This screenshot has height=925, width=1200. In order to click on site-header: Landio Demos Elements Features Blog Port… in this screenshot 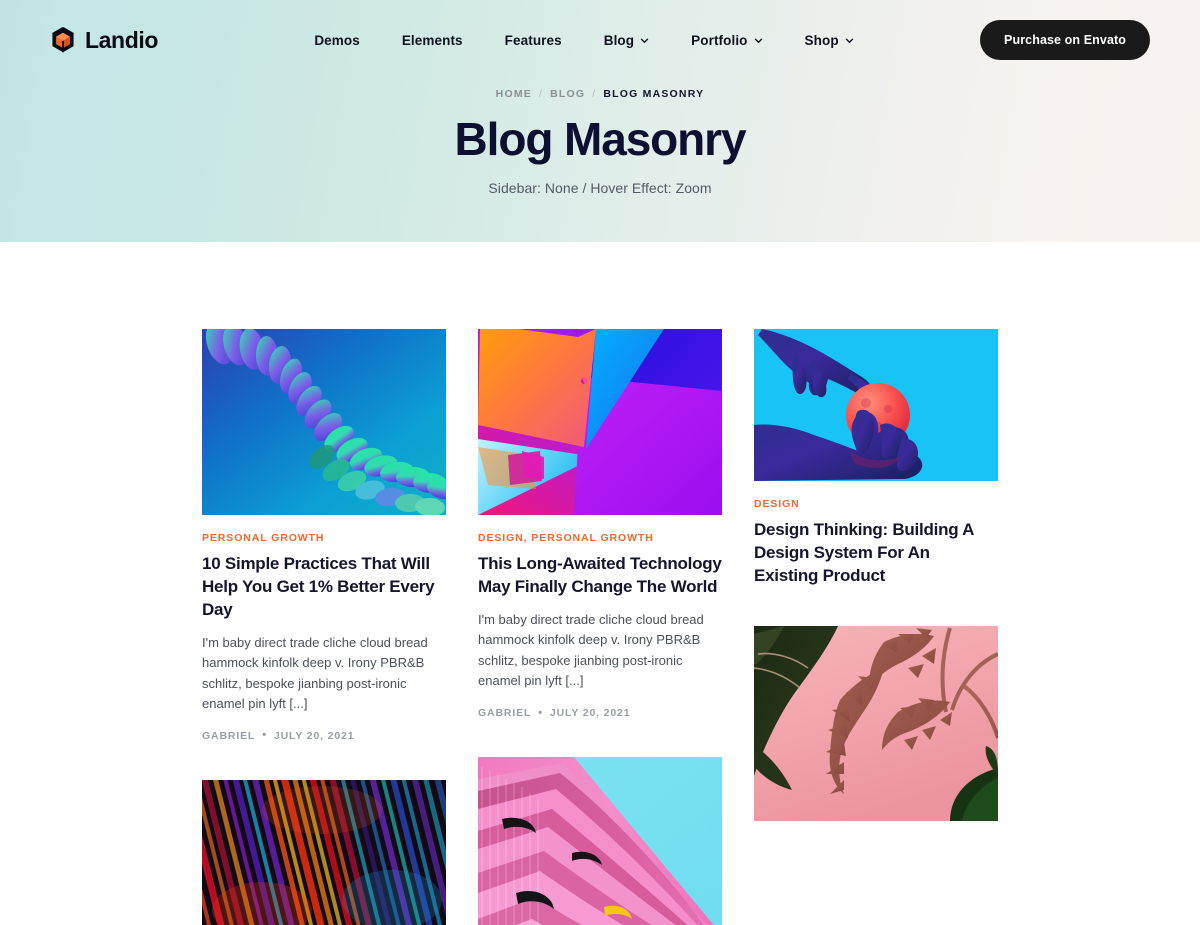, I will do `click(600, 40)`.